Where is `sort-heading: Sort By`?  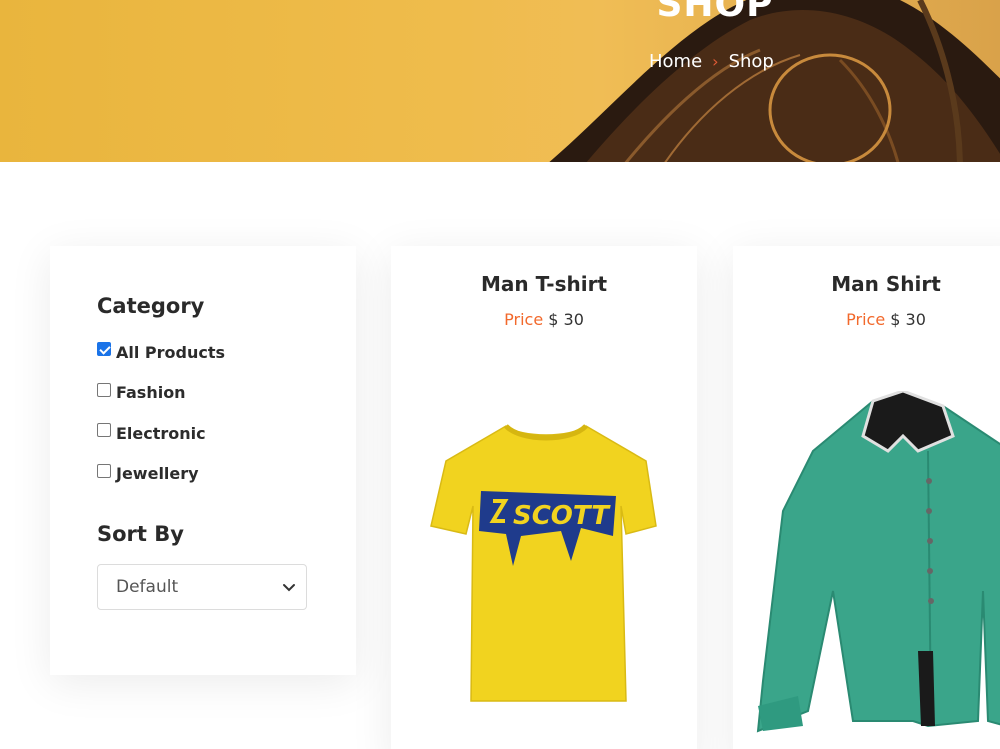
sort-heading: Sort By is located at coordinates (140, 534).